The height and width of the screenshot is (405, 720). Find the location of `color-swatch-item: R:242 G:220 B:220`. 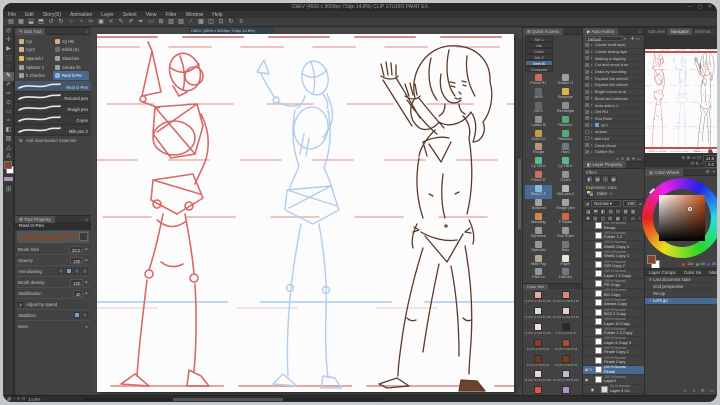

color-swatch-item: R:242 G:220 B:220 is located at coordinates (538, 330).